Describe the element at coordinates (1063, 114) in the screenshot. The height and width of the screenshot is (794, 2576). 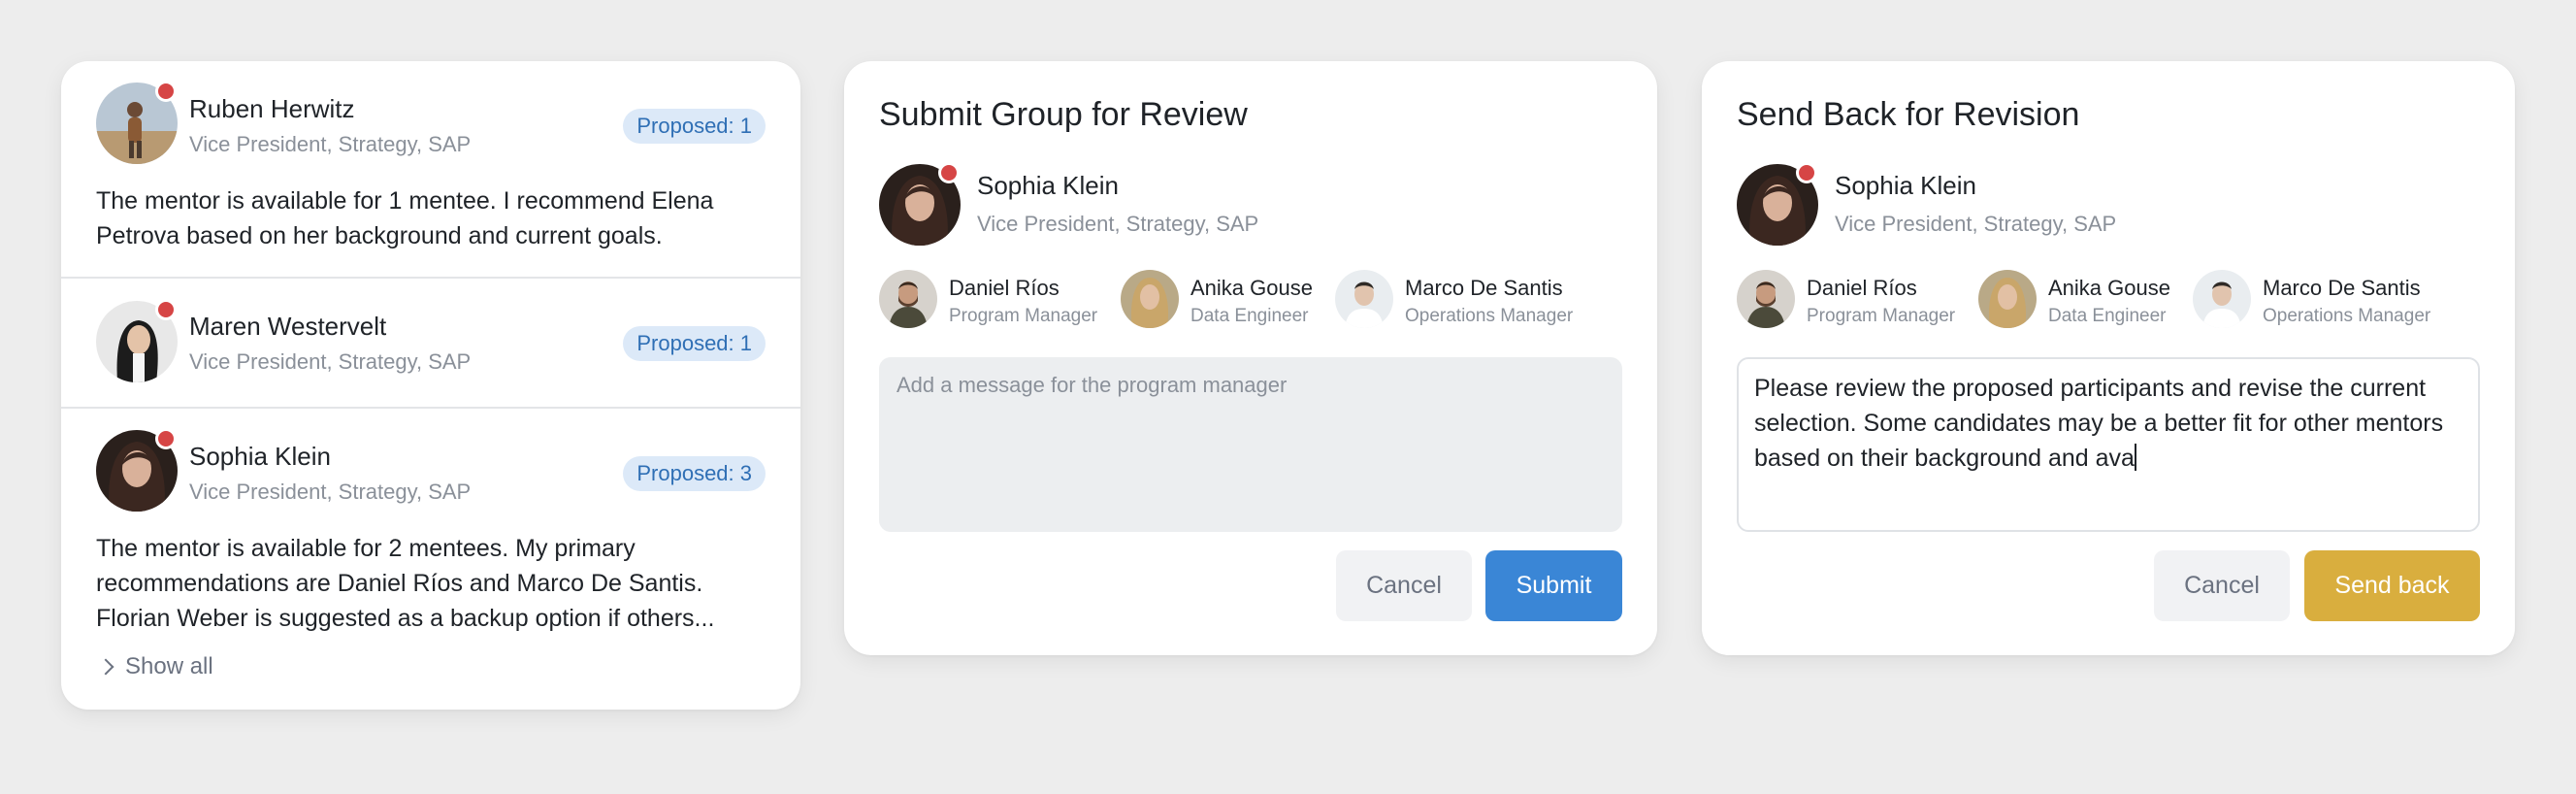
I see `dialog-title: Submit Group for Review` at that location.